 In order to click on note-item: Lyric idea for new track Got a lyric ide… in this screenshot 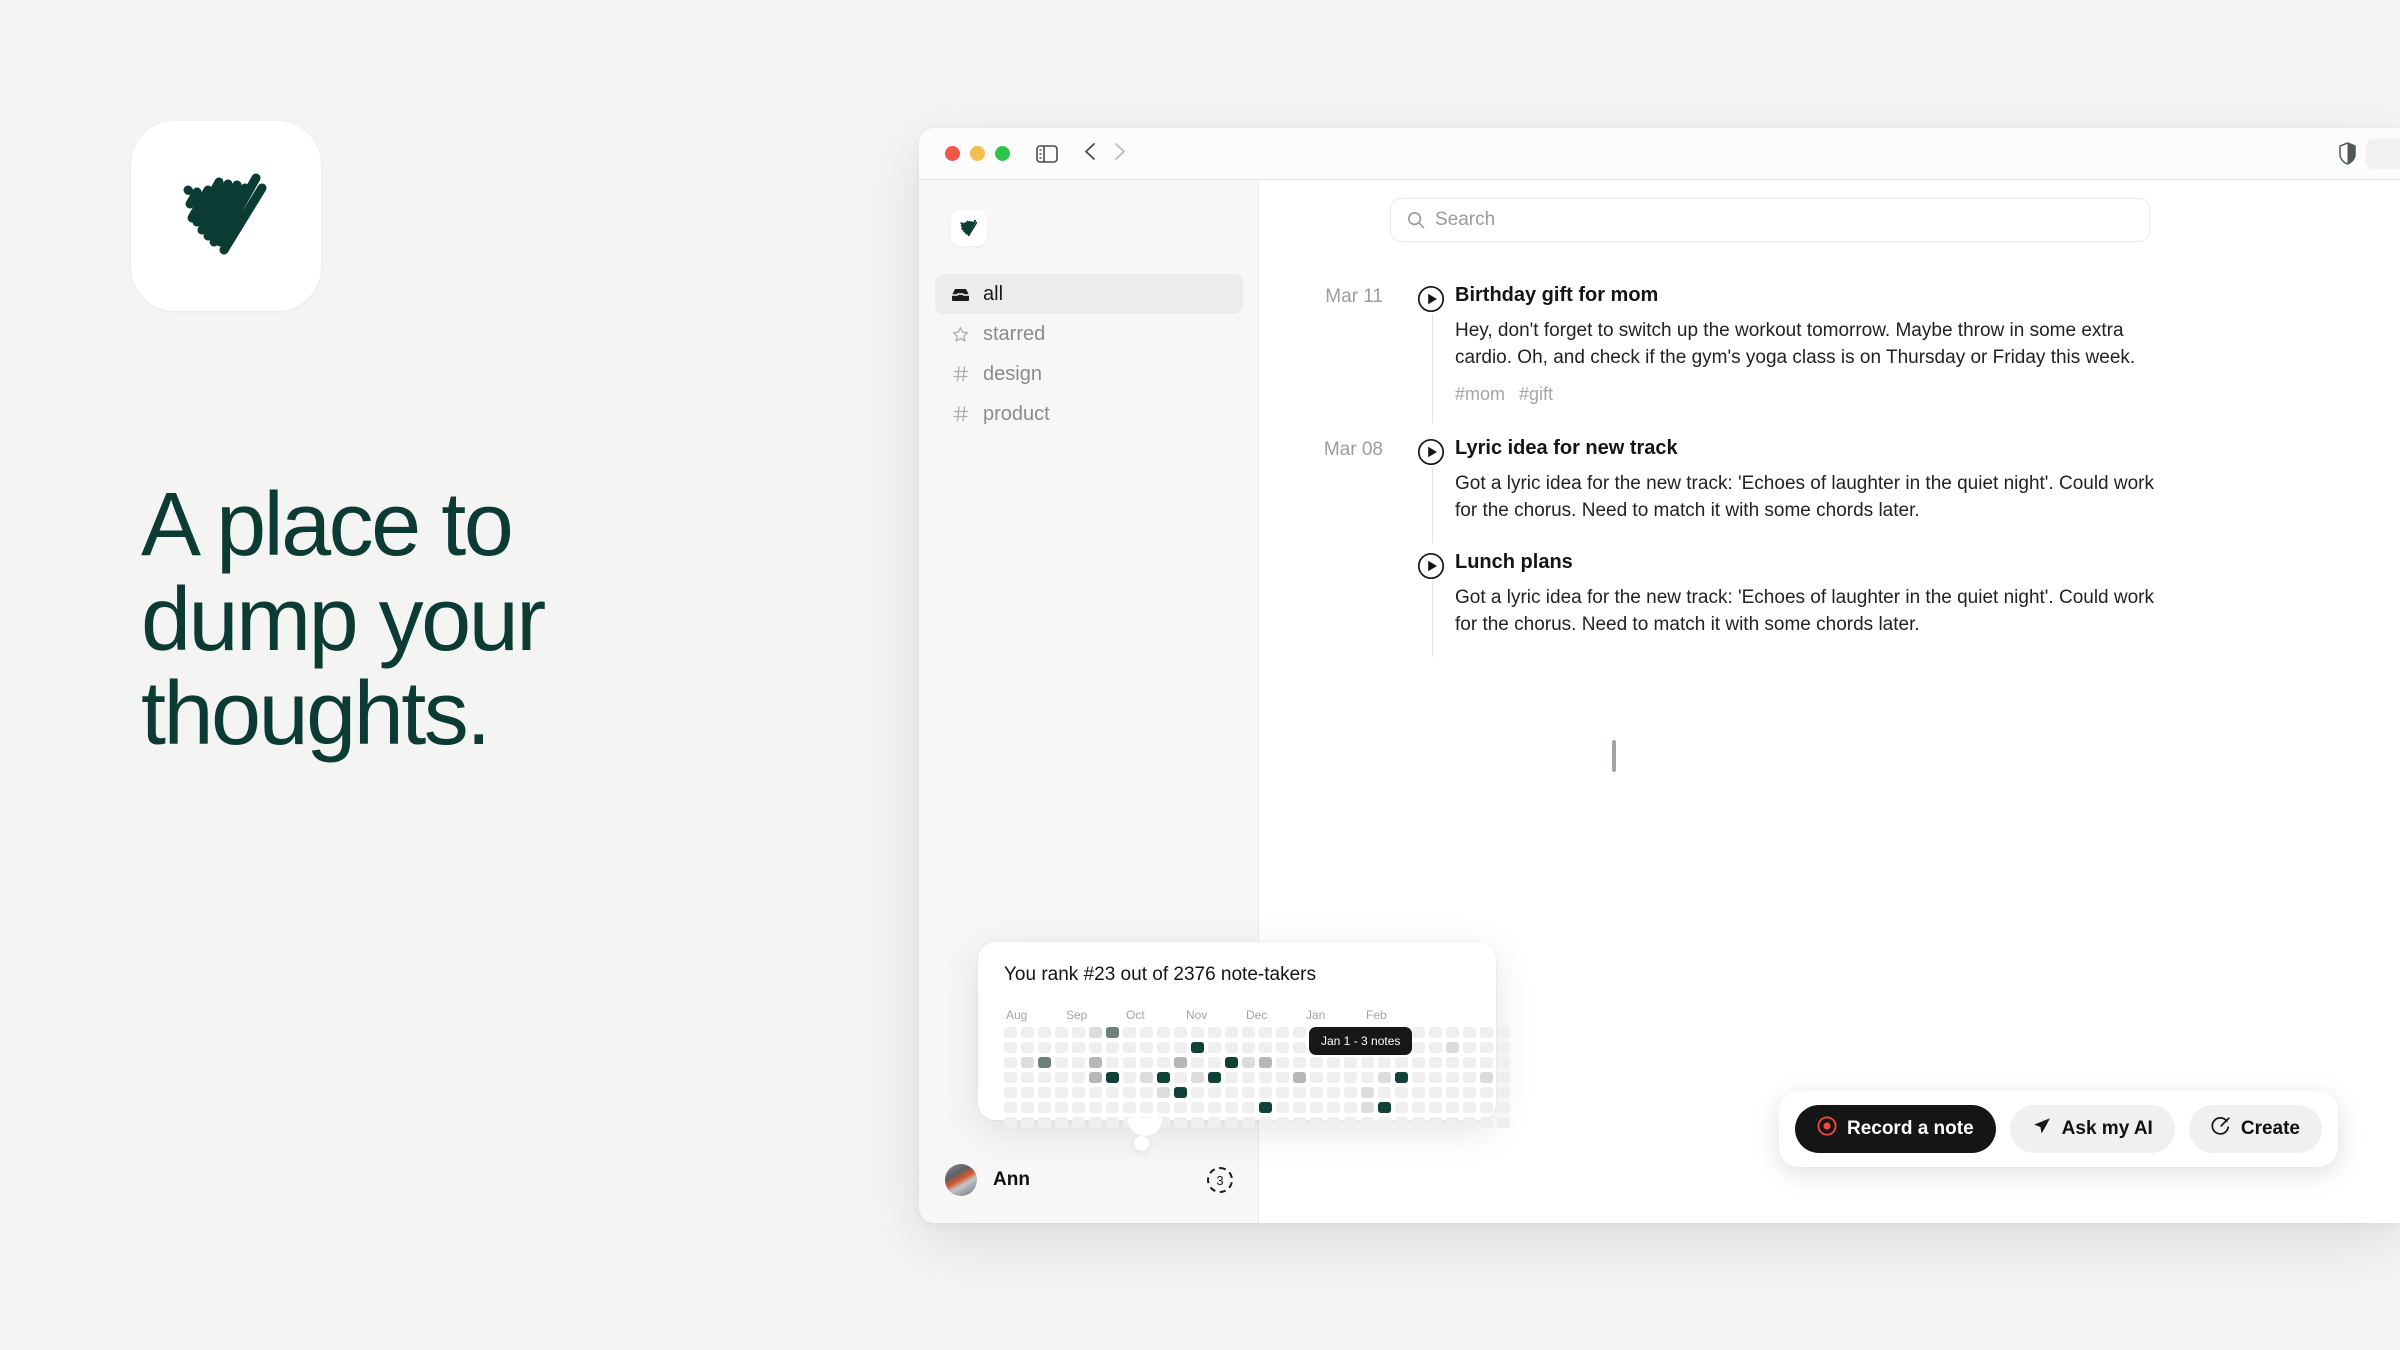, I will do `click(1905, 490)`.